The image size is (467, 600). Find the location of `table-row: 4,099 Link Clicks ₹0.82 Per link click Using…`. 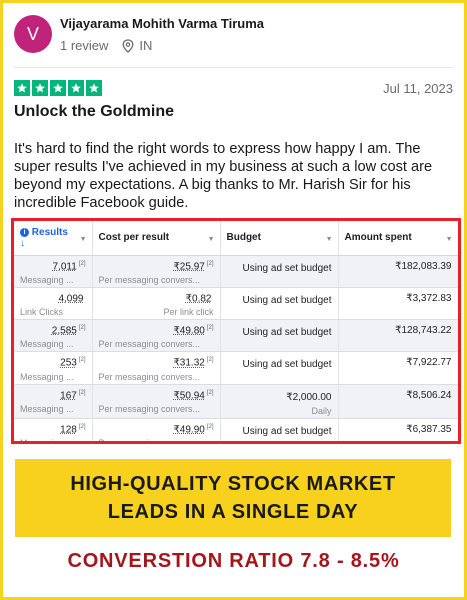

table-row: 4,099 Link Clicks ₹0.82 Per link click Using… is located at coordinates (236, 304).